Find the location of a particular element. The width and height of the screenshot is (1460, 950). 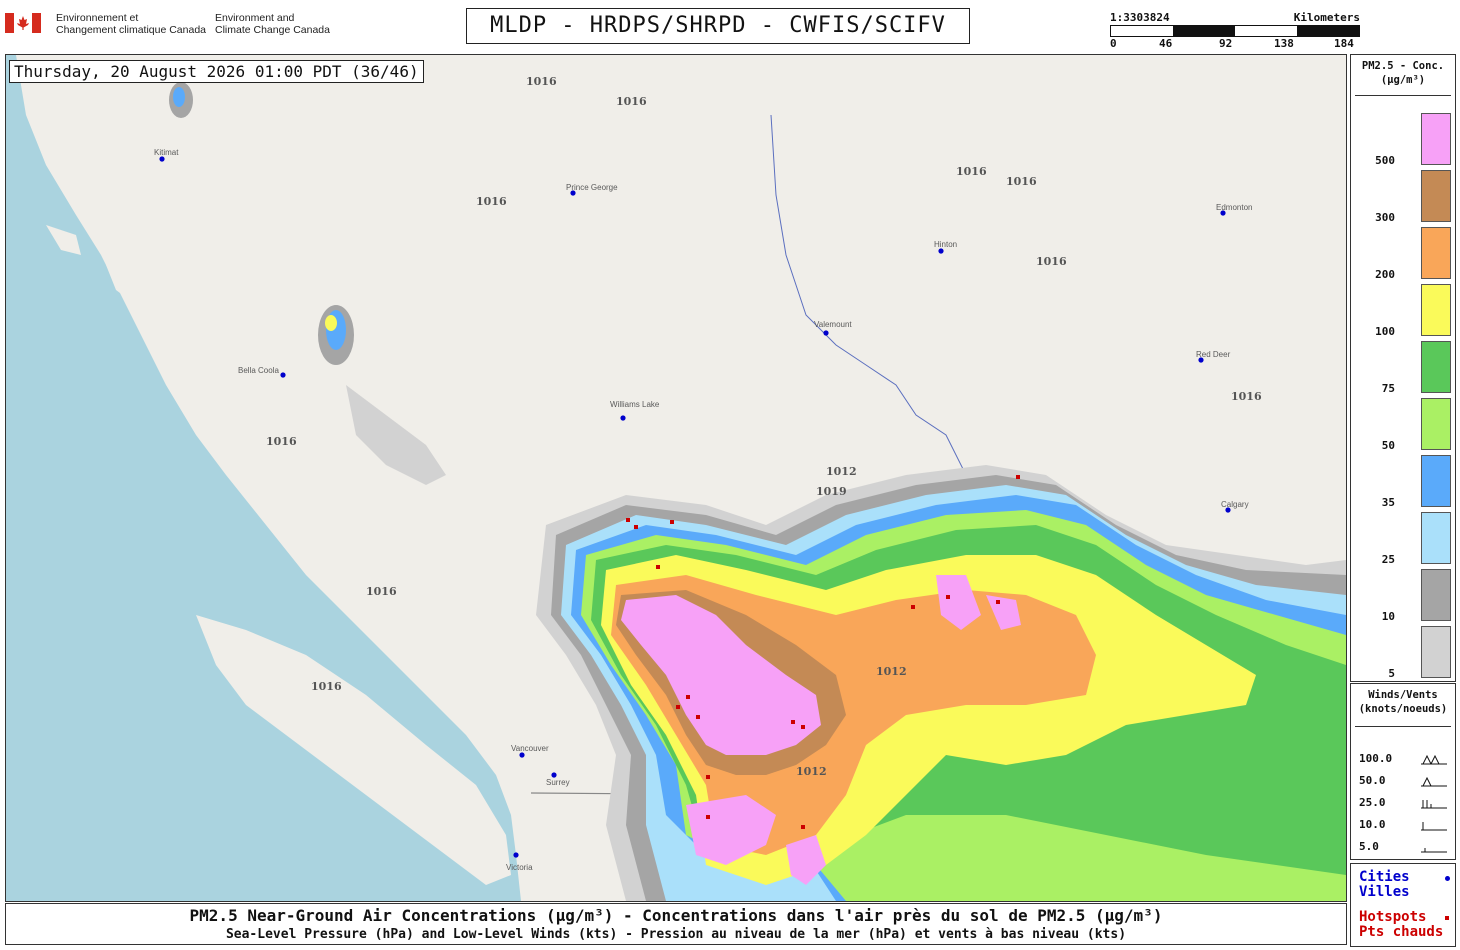

hotspot-square-icon is located at coordinates (1447, 918).